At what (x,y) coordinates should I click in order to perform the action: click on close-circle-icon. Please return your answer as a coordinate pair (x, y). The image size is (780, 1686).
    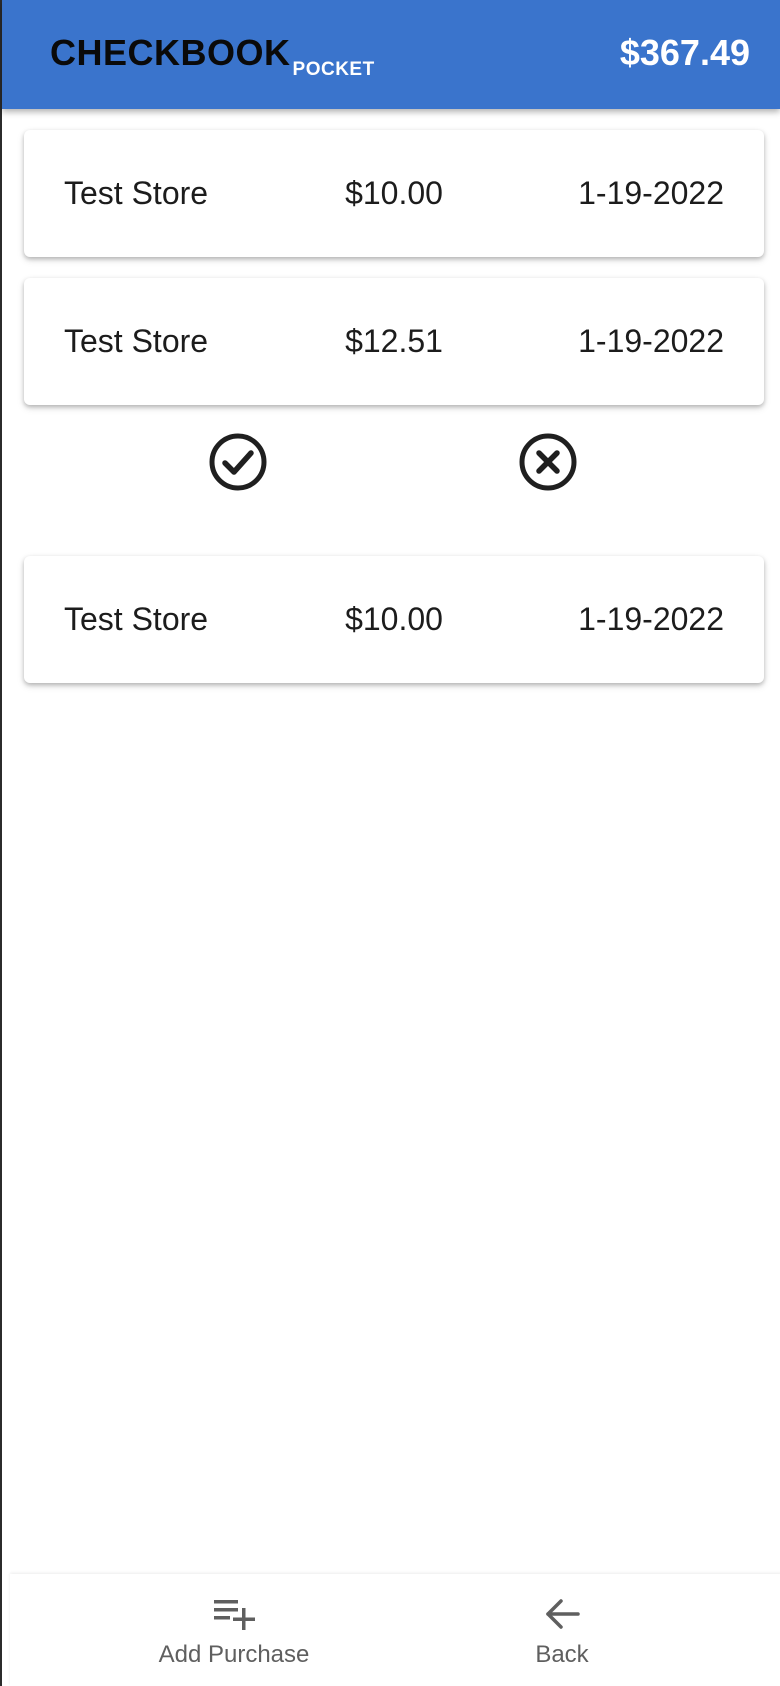
    Looking at the image, I should click on (548, 462).